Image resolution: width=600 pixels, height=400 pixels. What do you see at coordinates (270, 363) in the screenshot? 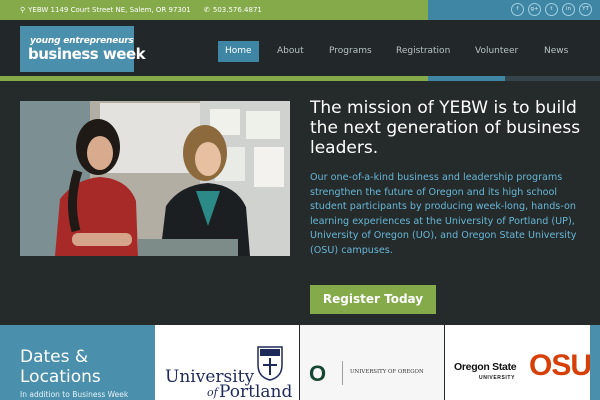
I see `portland-crest-icon` at bounding box center [270, 363].